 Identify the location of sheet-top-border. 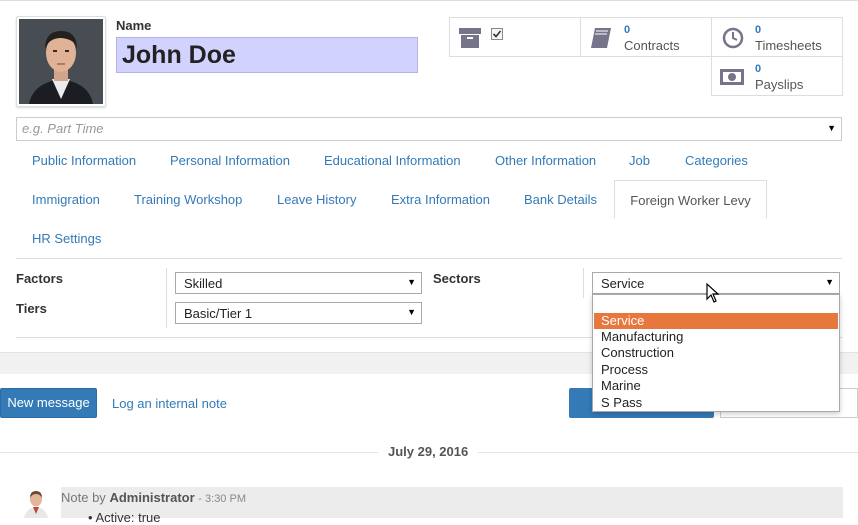
(429, 0).